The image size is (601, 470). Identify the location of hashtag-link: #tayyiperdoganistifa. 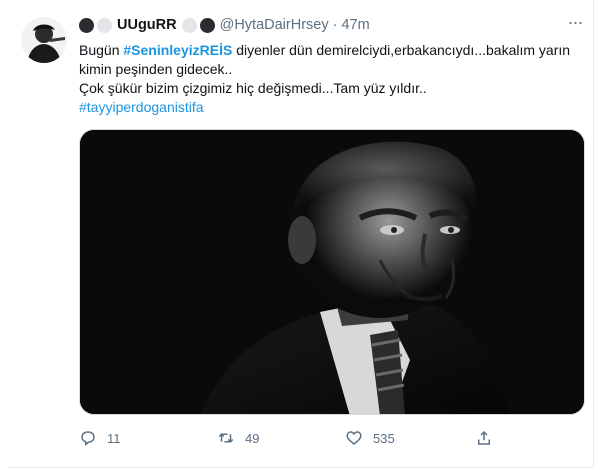
(141, 107).